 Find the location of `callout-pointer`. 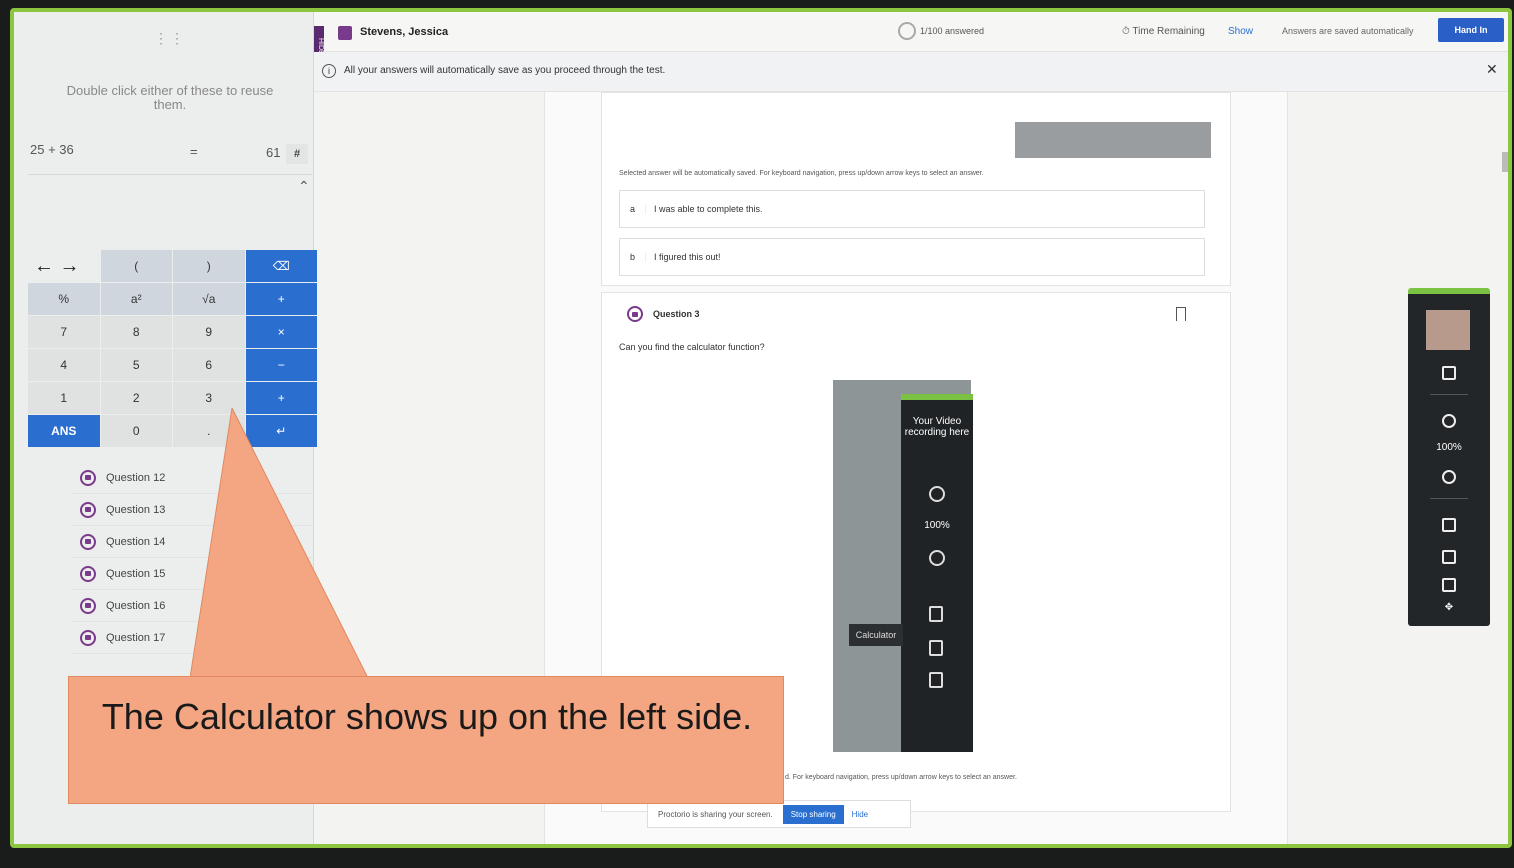

callout-pointer is located at coordinates (279, 543).